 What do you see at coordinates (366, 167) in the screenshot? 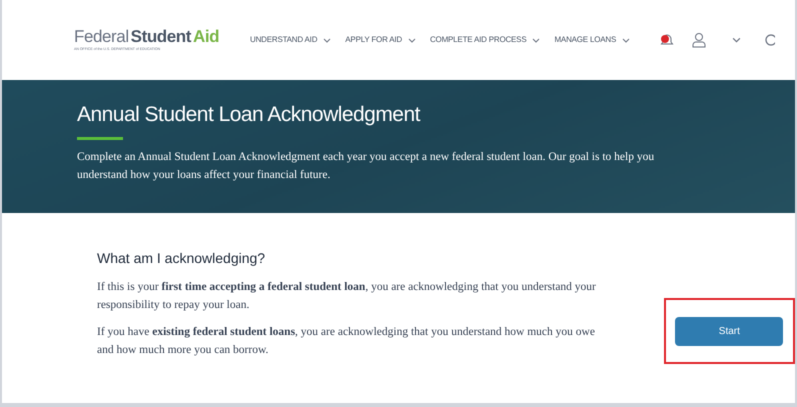
I see `banner-description: Complete an Annual Student Loan Acknowledgment each year you accept a new federal student loan. Our goal is to help you understand how your loans affect your financial future.` at bounding box center [366, 167].